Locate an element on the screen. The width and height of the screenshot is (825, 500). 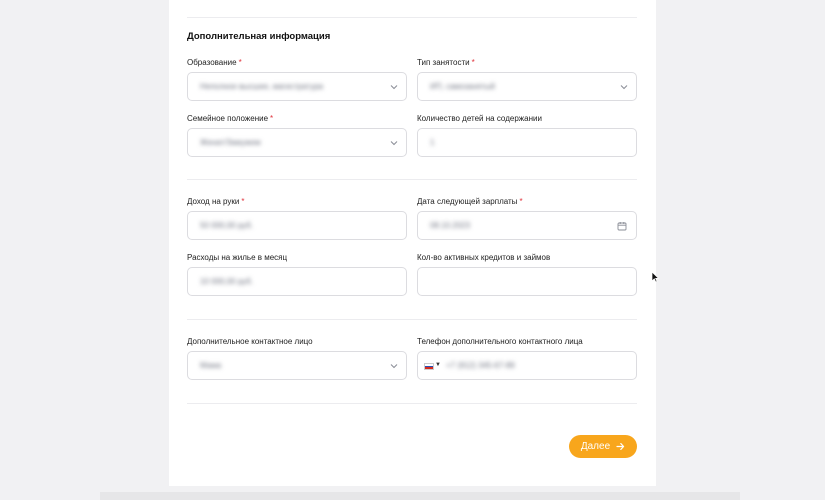
housing-label: Расходы на жилье в месяц is located at coordinates (237, 257).